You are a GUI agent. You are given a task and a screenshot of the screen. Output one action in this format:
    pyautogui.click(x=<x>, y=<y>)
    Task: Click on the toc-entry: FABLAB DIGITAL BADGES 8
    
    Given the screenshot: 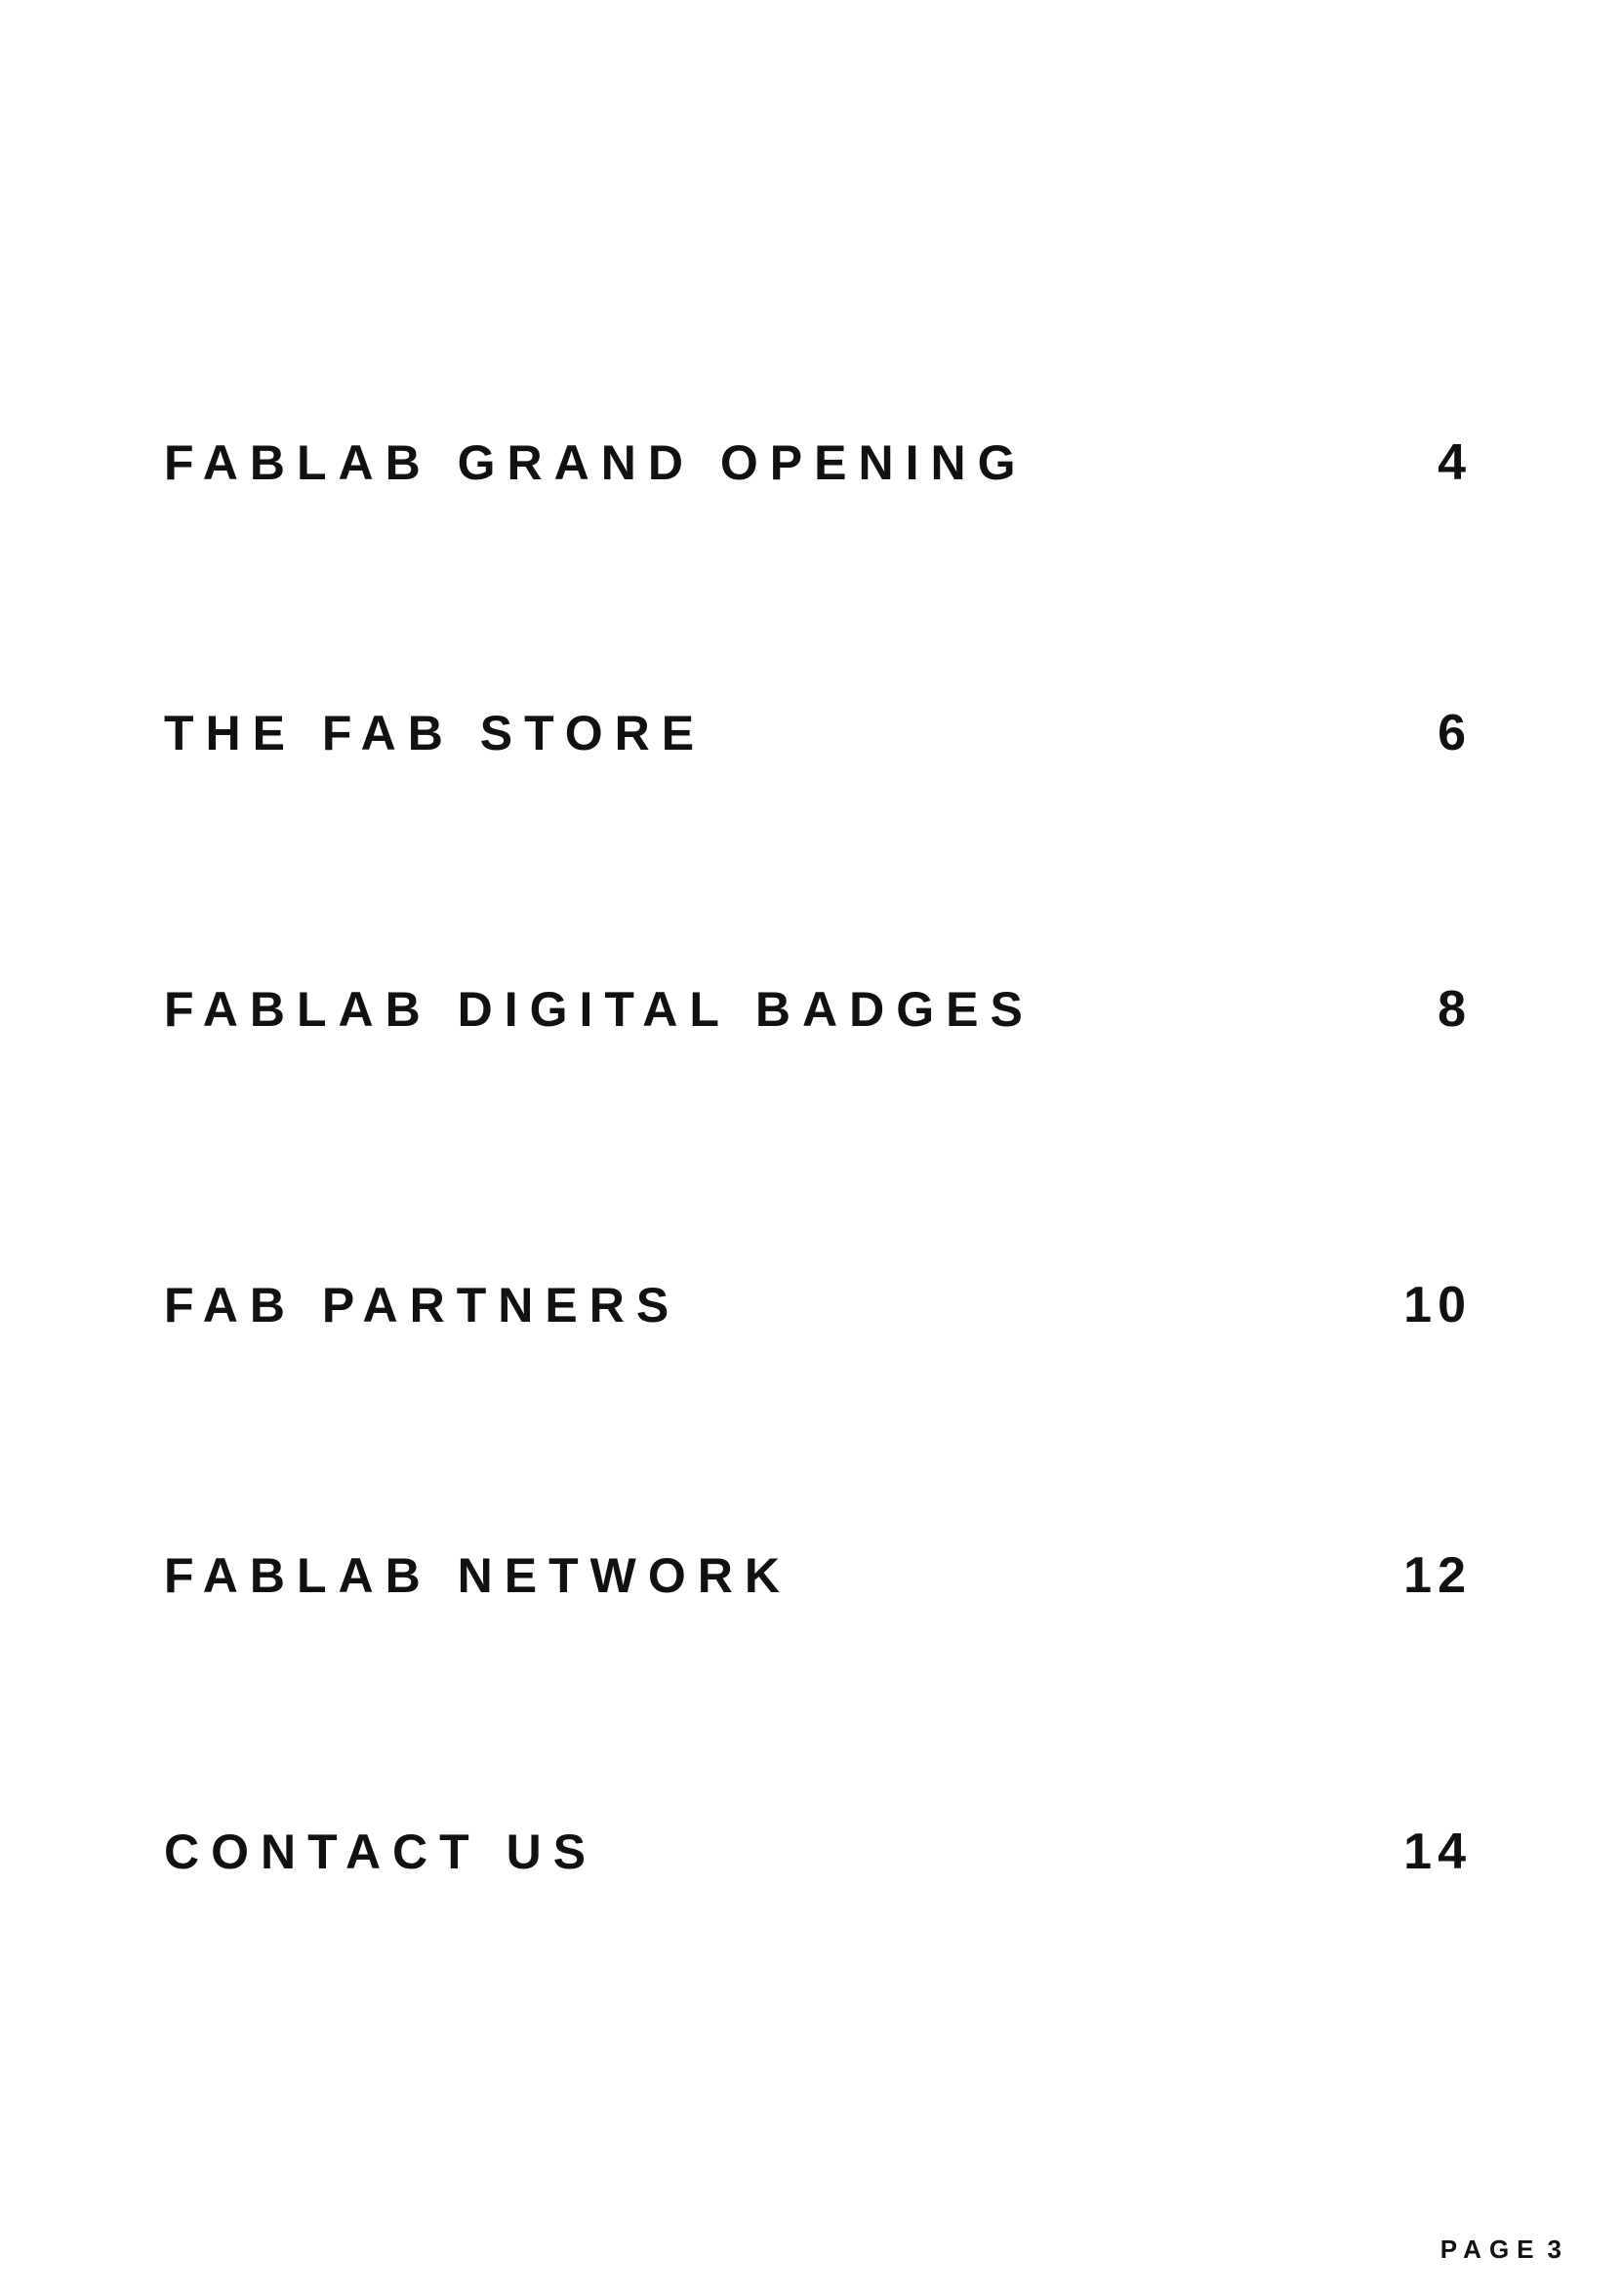 What is the action you would take?
    pyautogui.click(x=818, y=1009)
    